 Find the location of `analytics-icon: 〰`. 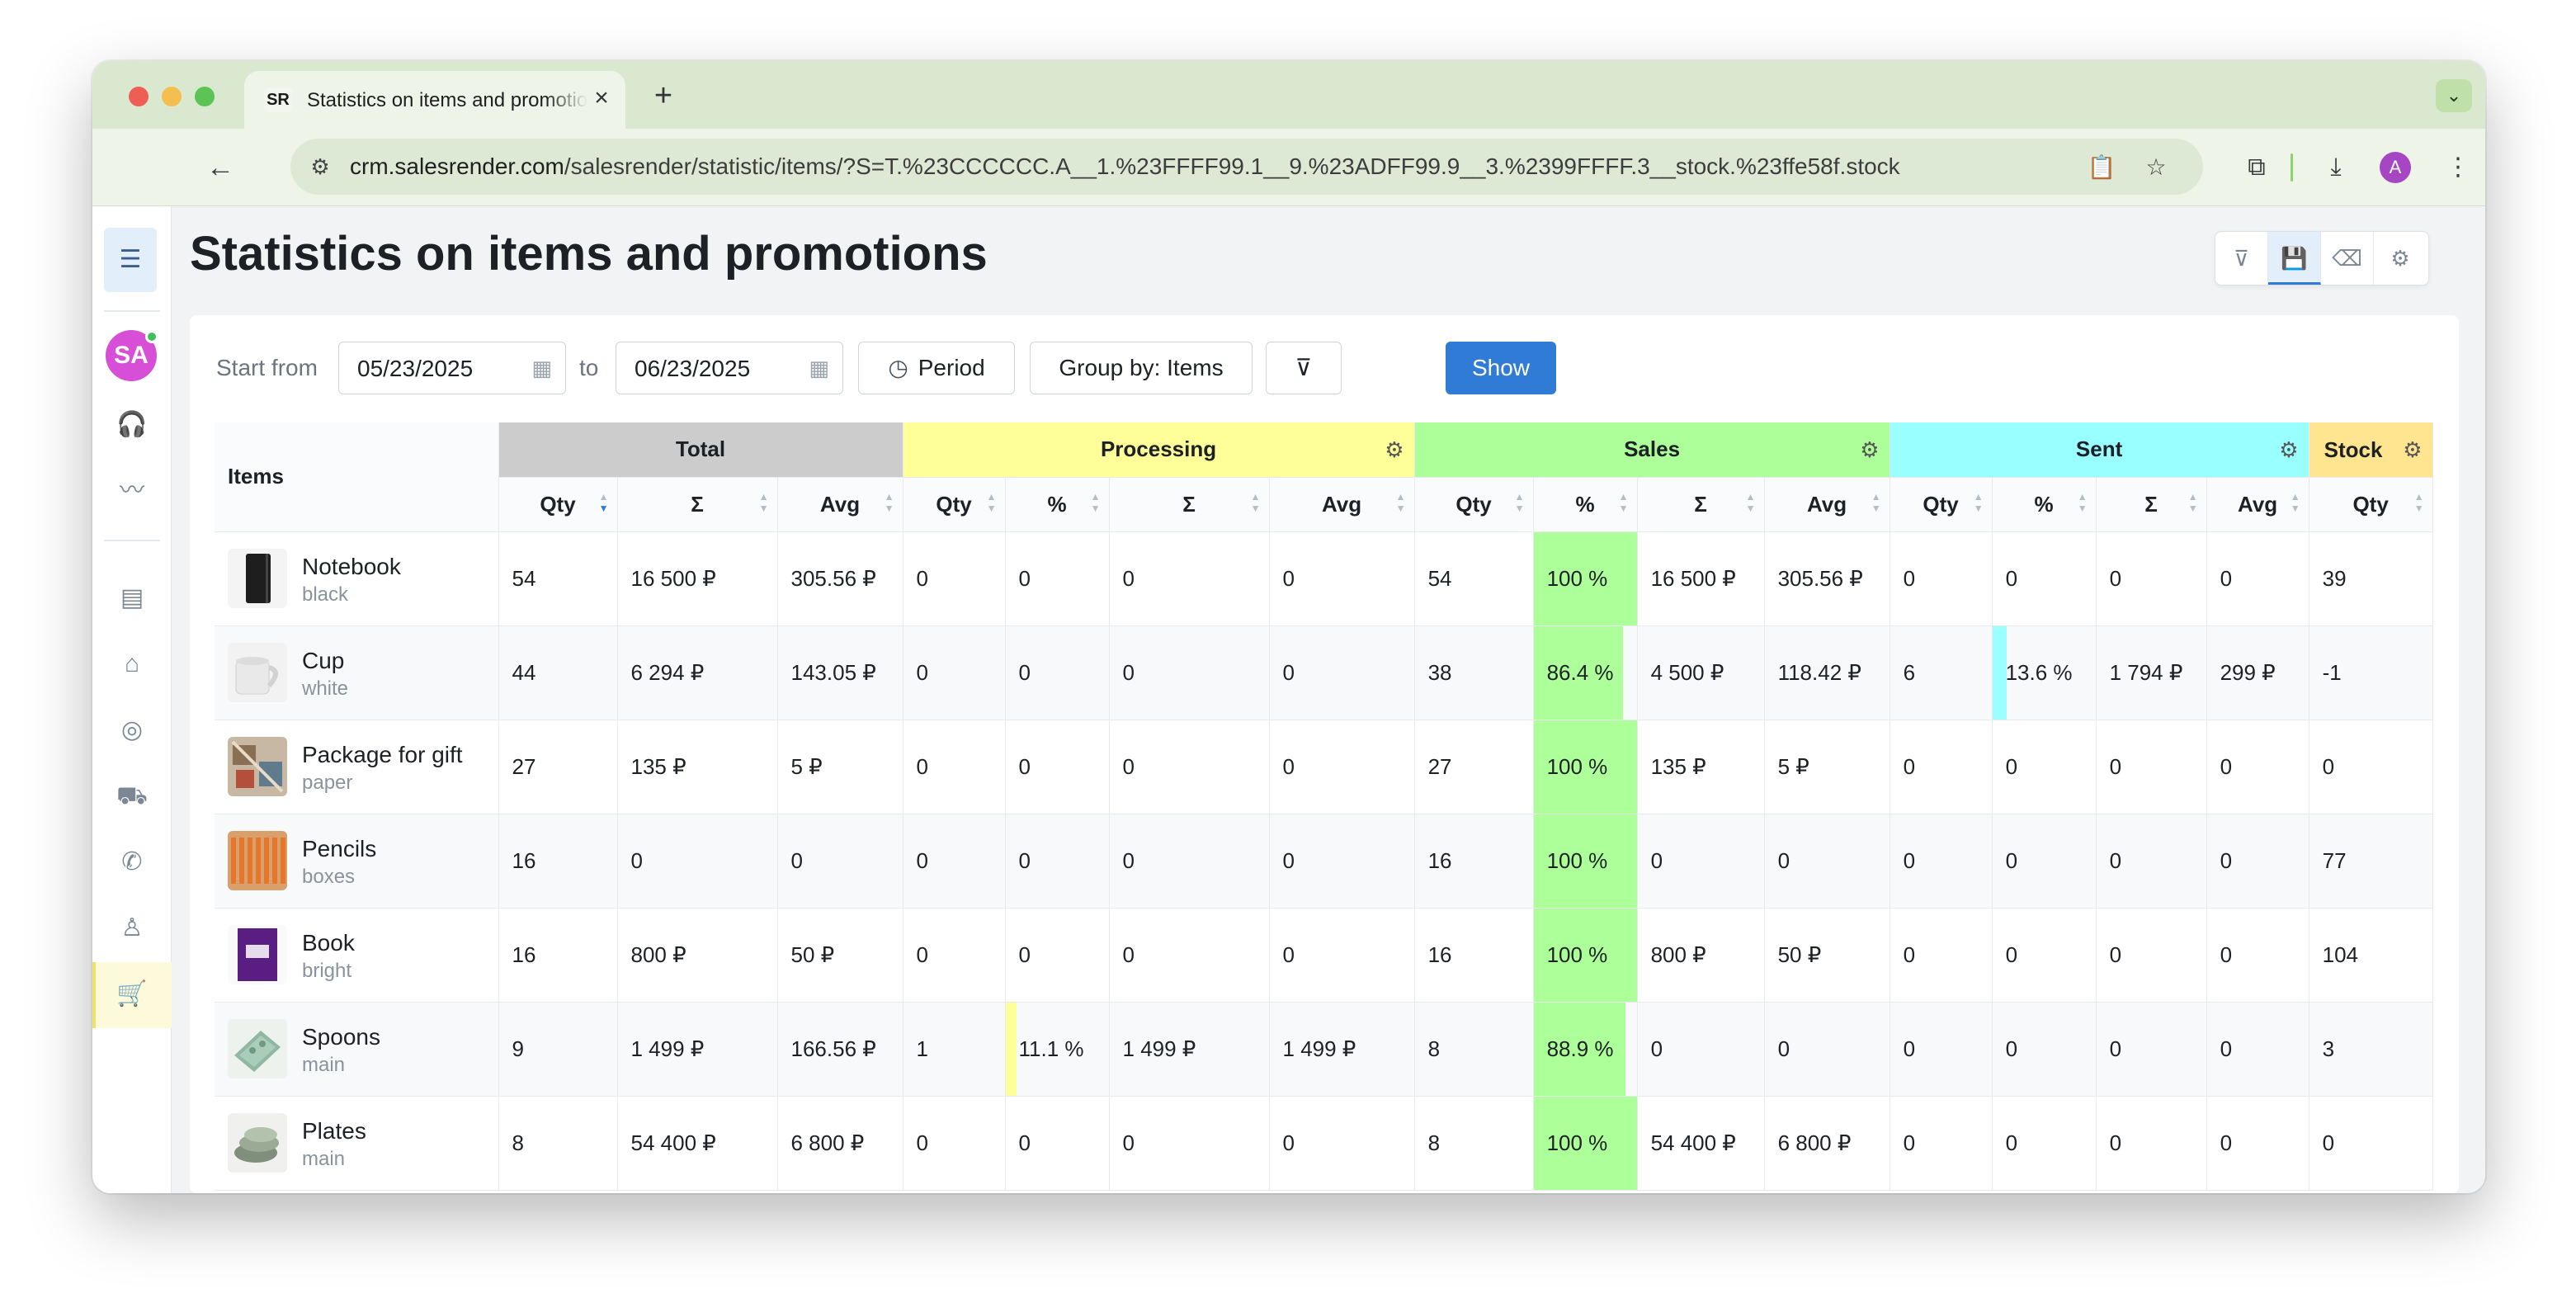

analytics-icon: 〰 is located at coordinates (132, 491).